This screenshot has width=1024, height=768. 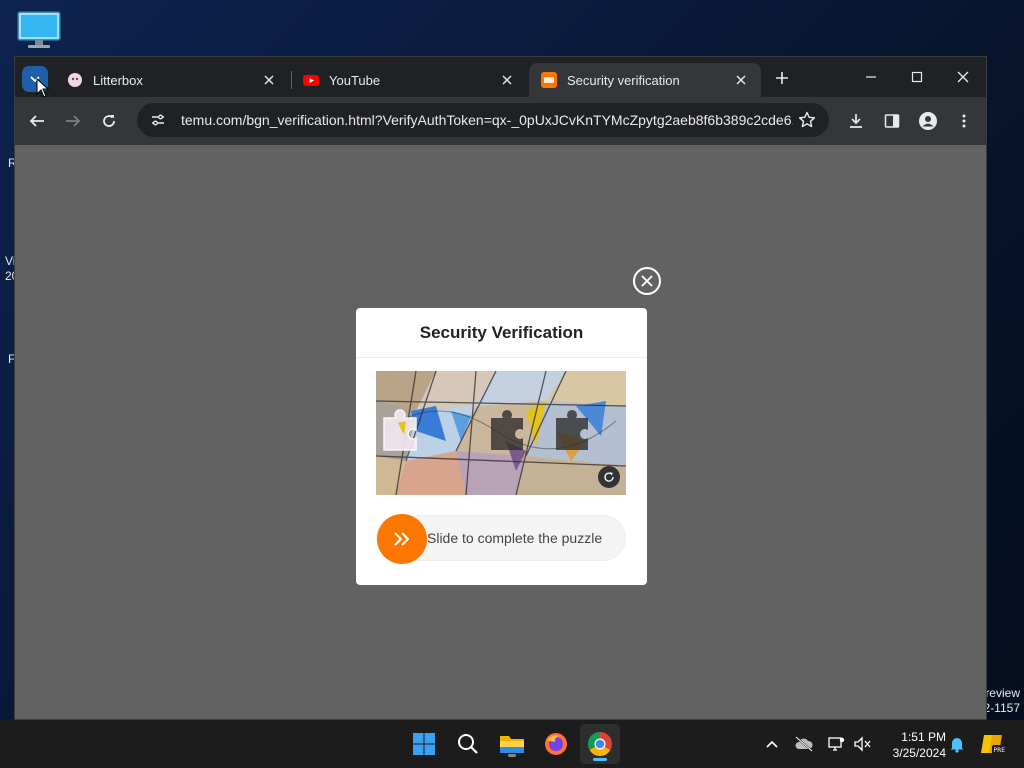 I want to click on network-icon, so click(x=836, y=744).